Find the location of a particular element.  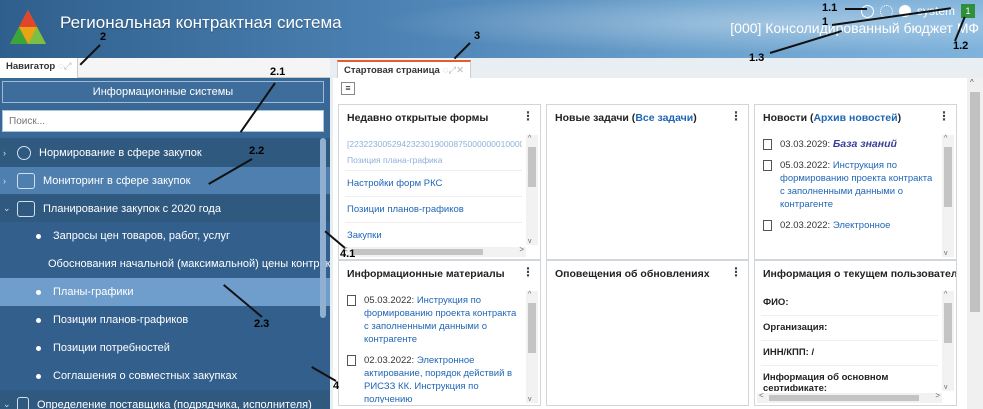

nav-item-need-positions: Позиции потребностей is located at coordinates (165, 348).